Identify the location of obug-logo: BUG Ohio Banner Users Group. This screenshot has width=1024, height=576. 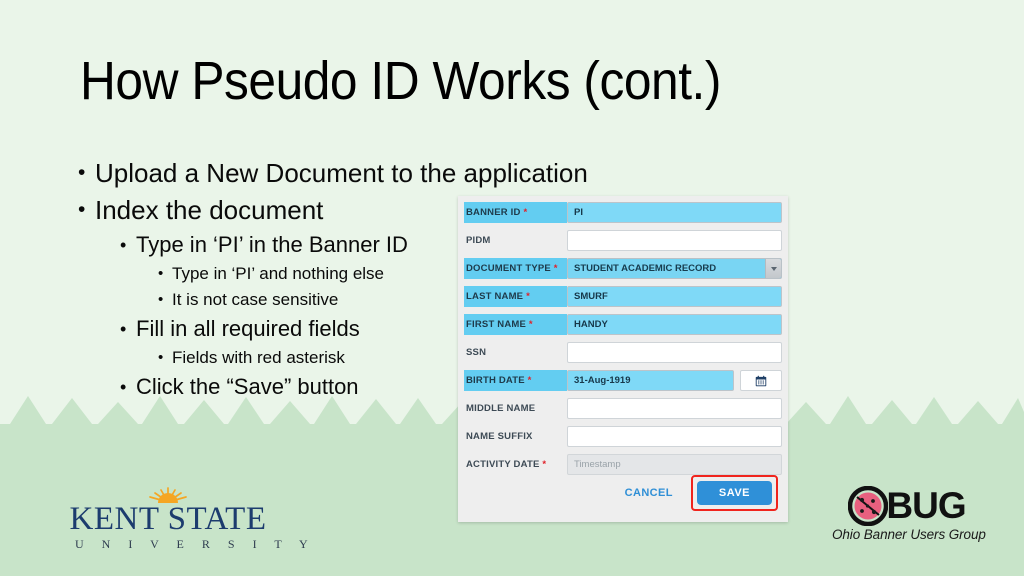
(909, 514).